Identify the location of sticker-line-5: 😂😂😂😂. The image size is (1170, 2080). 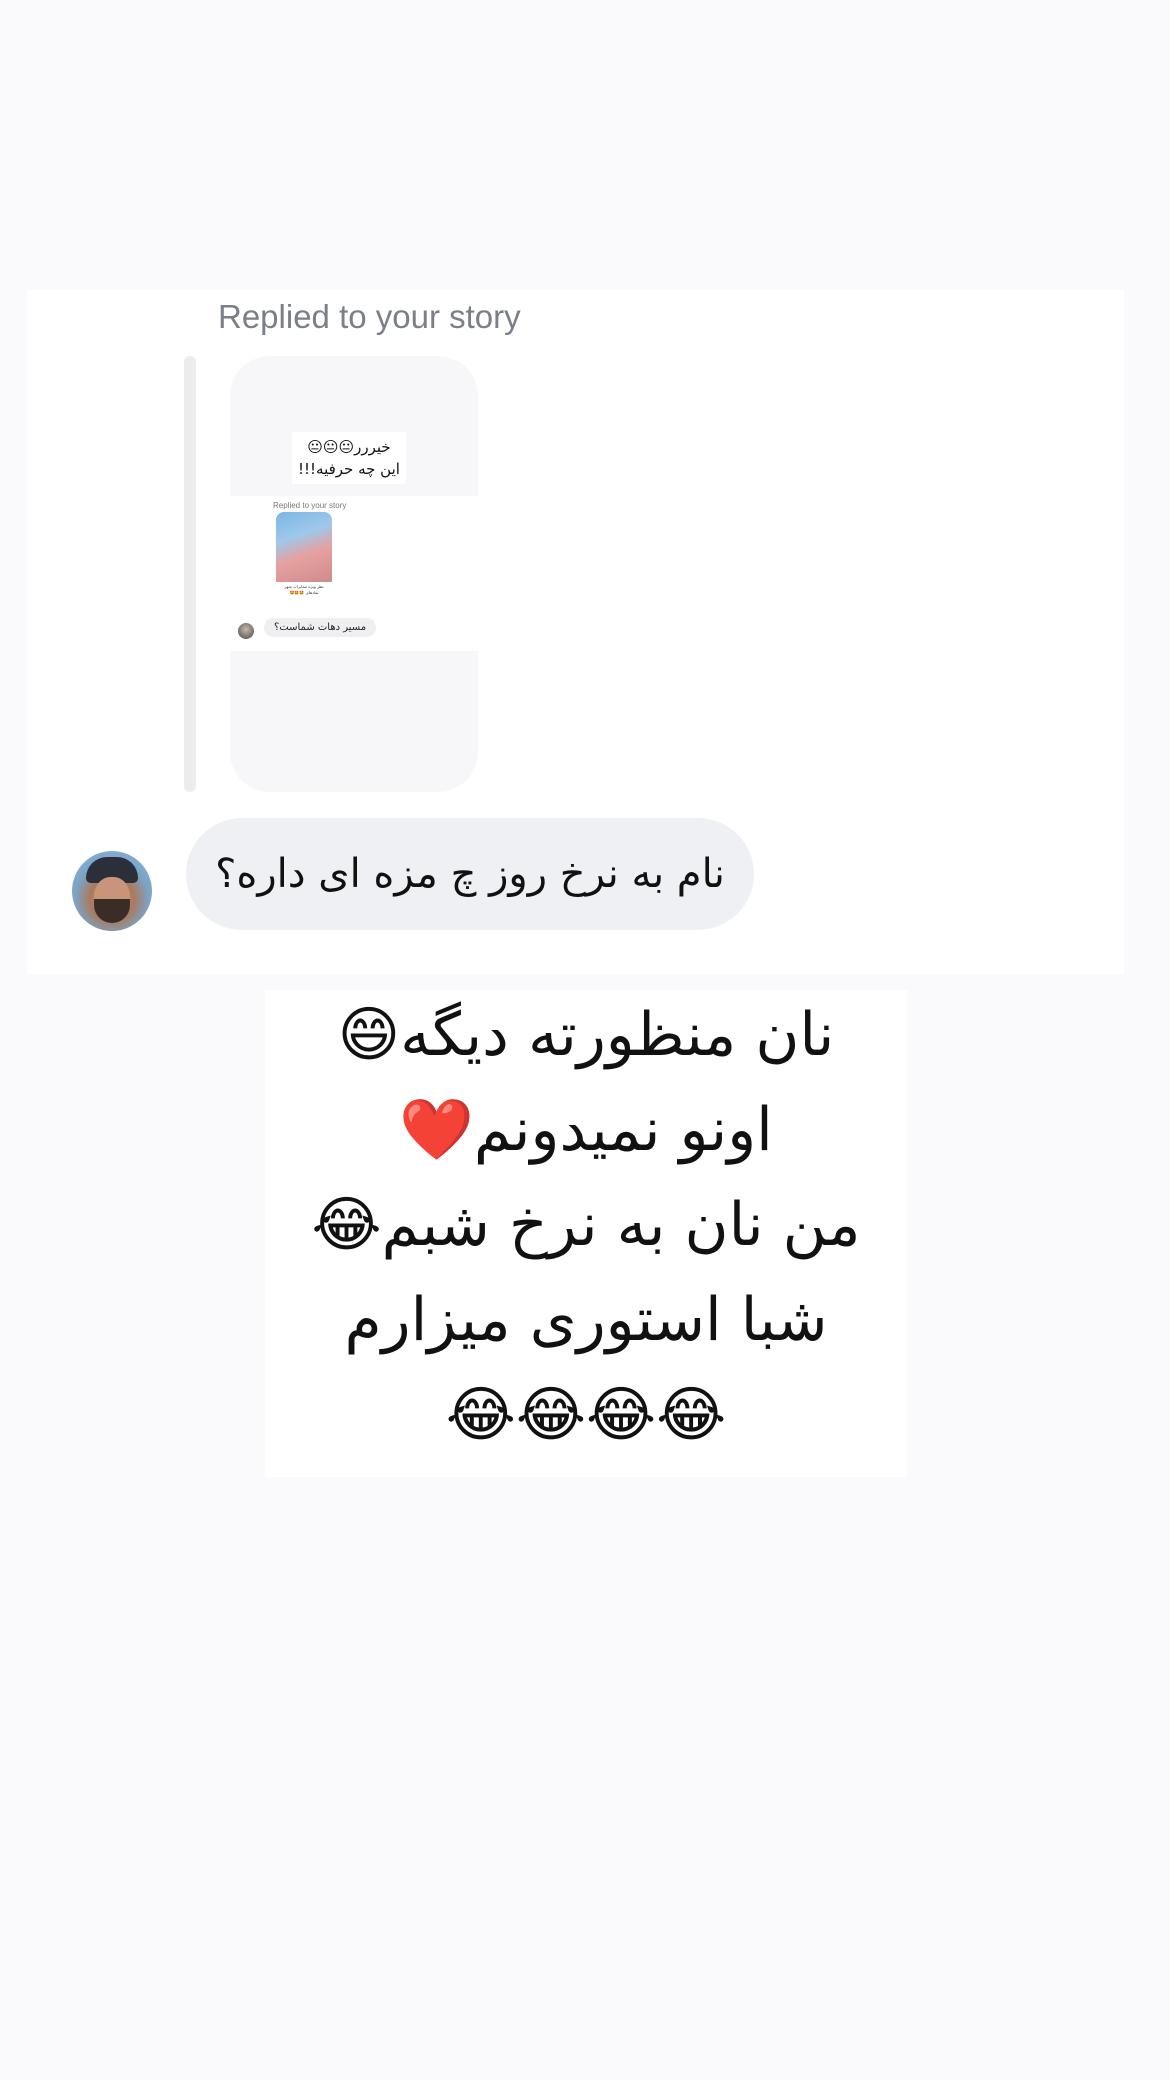
(586, 1415).